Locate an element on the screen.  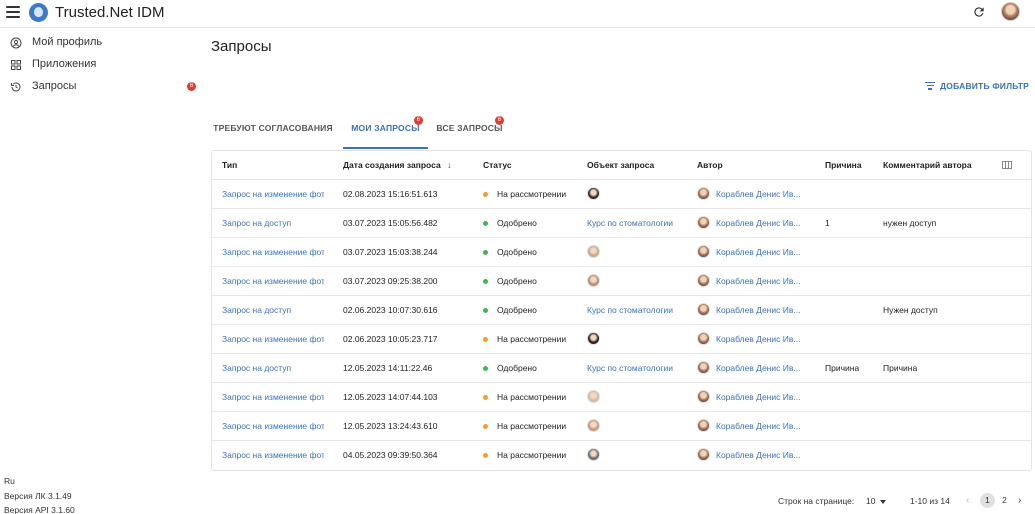
rows-per-page-select: 10 is located at coordinates (870, 501).